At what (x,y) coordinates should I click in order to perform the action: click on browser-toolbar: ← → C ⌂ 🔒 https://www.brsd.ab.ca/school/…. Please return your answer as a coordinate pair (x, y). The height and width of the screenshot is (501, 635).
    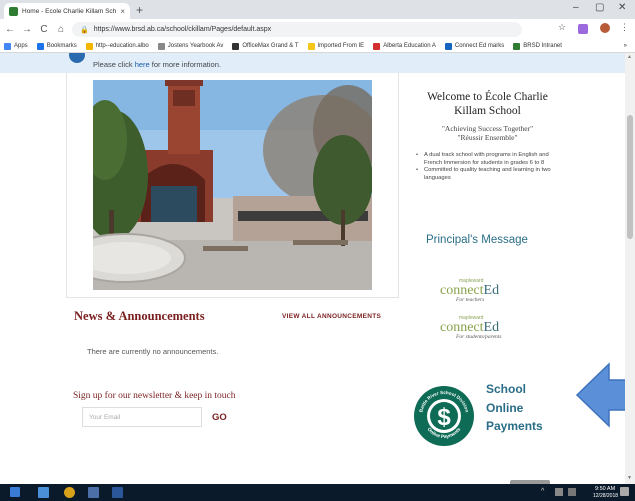
    Looking at the image, I should click on (317, 29).